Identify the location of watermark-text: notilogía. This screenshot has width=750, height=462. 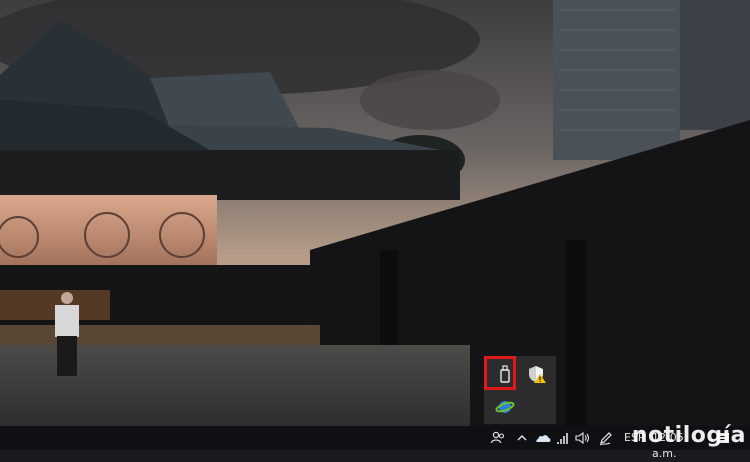
(688, 435).